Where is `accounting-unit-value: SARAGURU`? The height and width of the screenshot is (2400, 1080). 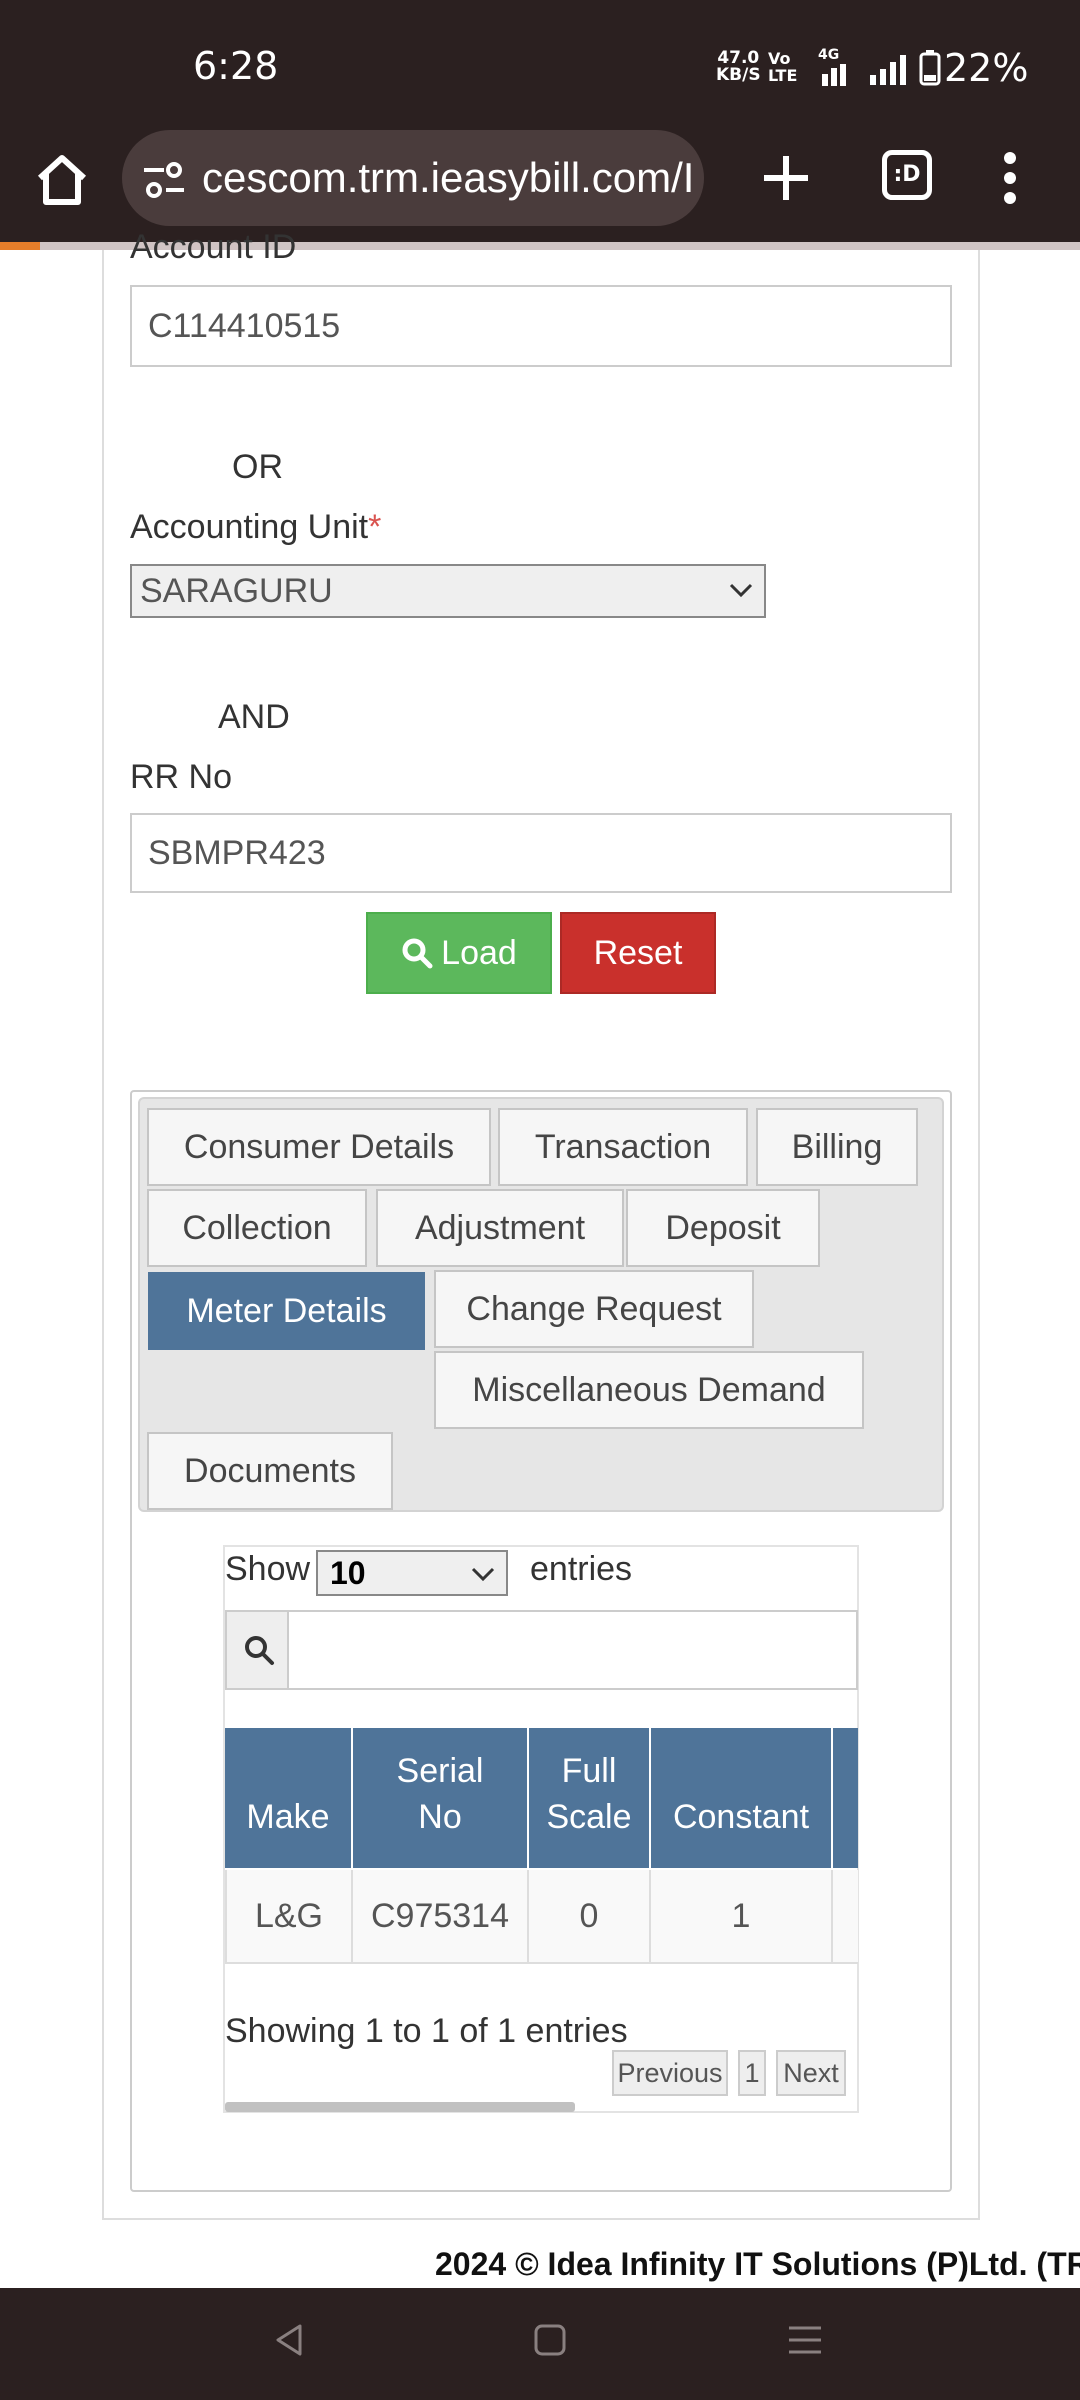 accounting-unit-value: SARAGURU is located at coordinates (236, 590).